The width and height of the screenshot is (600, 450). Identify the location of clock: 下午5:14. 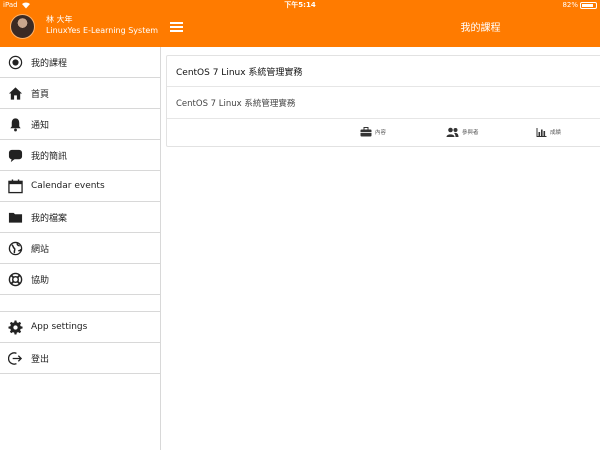
(300, 5).